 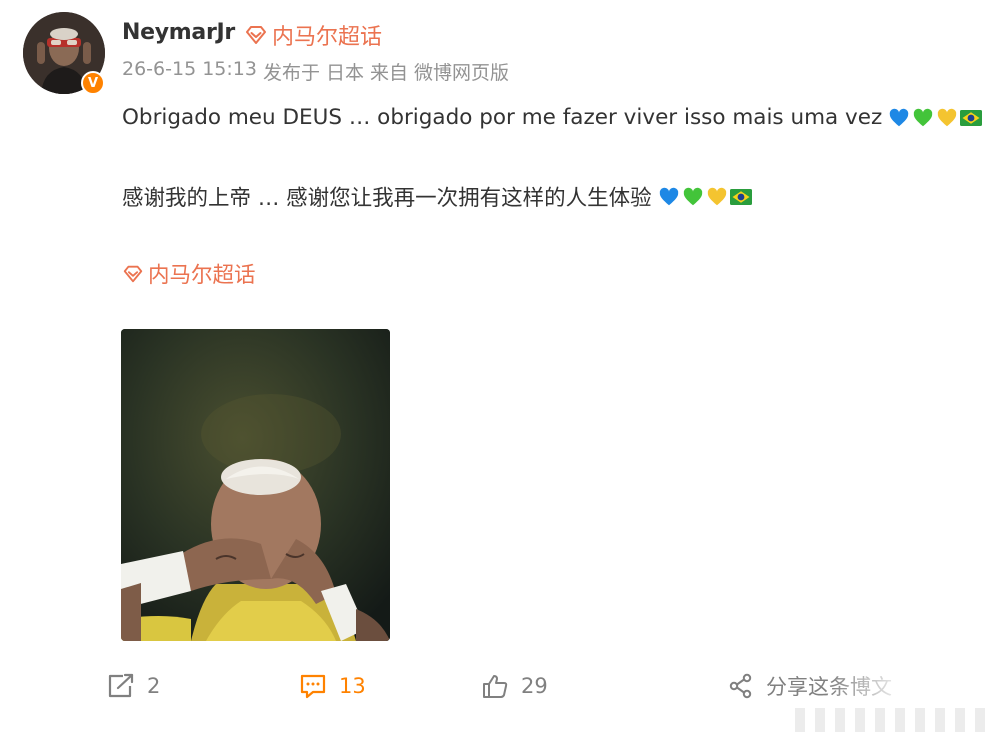 I want to click on comment-button: 13, so click(x=332, y=686).